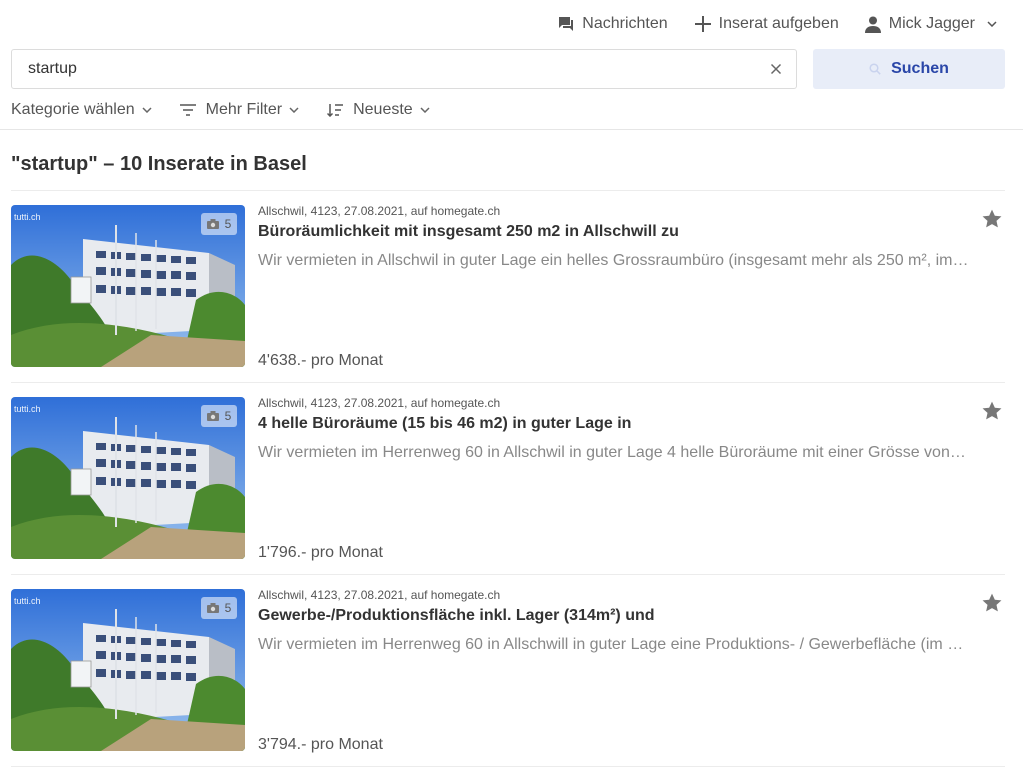  Describe the element at coordinates (244, 109) in the screenshot. I see `more-filters-label: Mehr Filter` at that location.